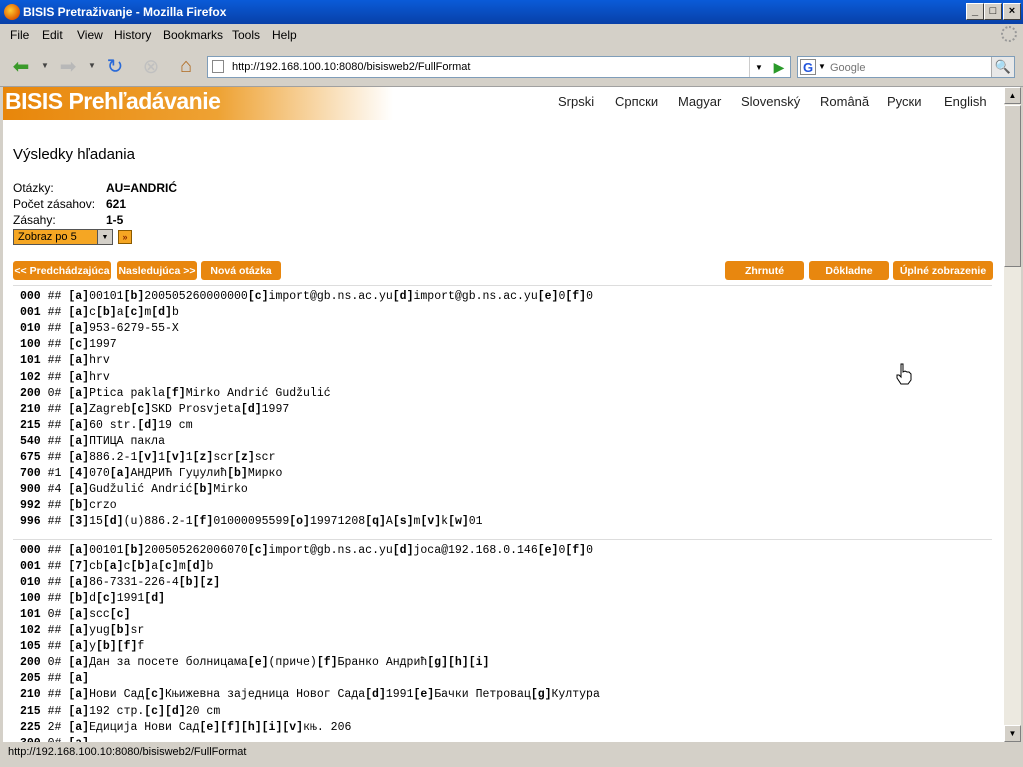 Image resolution: width=1023 pixels, height=767 pixels. I want to click on marc-field-content: [a], so click(79, 679).